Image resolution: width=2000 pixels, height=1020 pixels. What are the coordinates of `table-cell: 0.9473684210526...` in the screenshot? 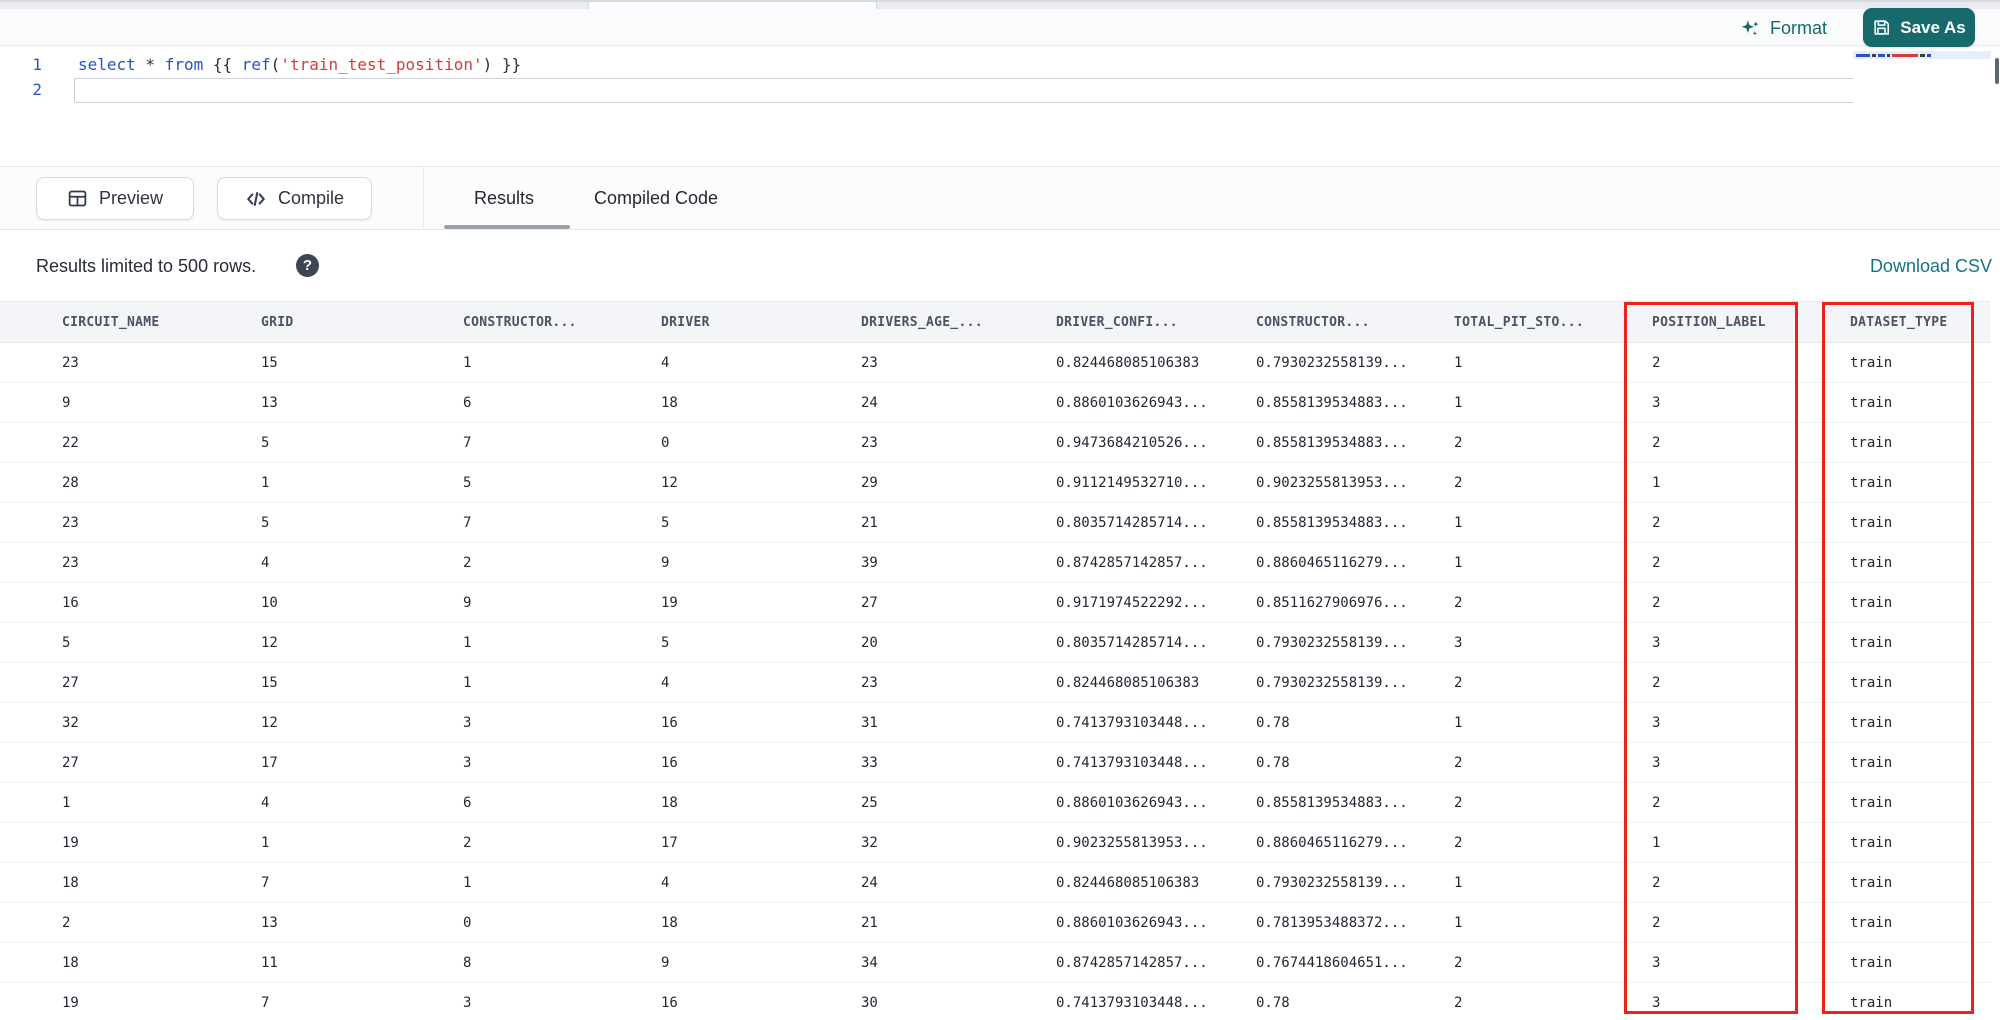 It's located at (1132, 442).